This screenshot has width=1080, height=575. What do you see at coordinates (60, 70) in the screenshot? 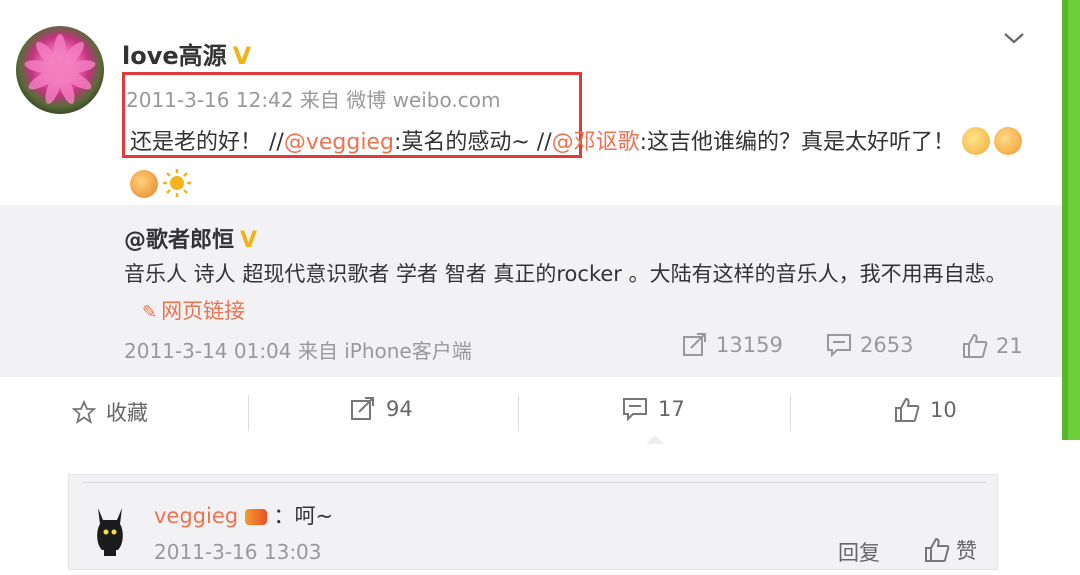
I see `avatar` at bounding box center [60, 70].